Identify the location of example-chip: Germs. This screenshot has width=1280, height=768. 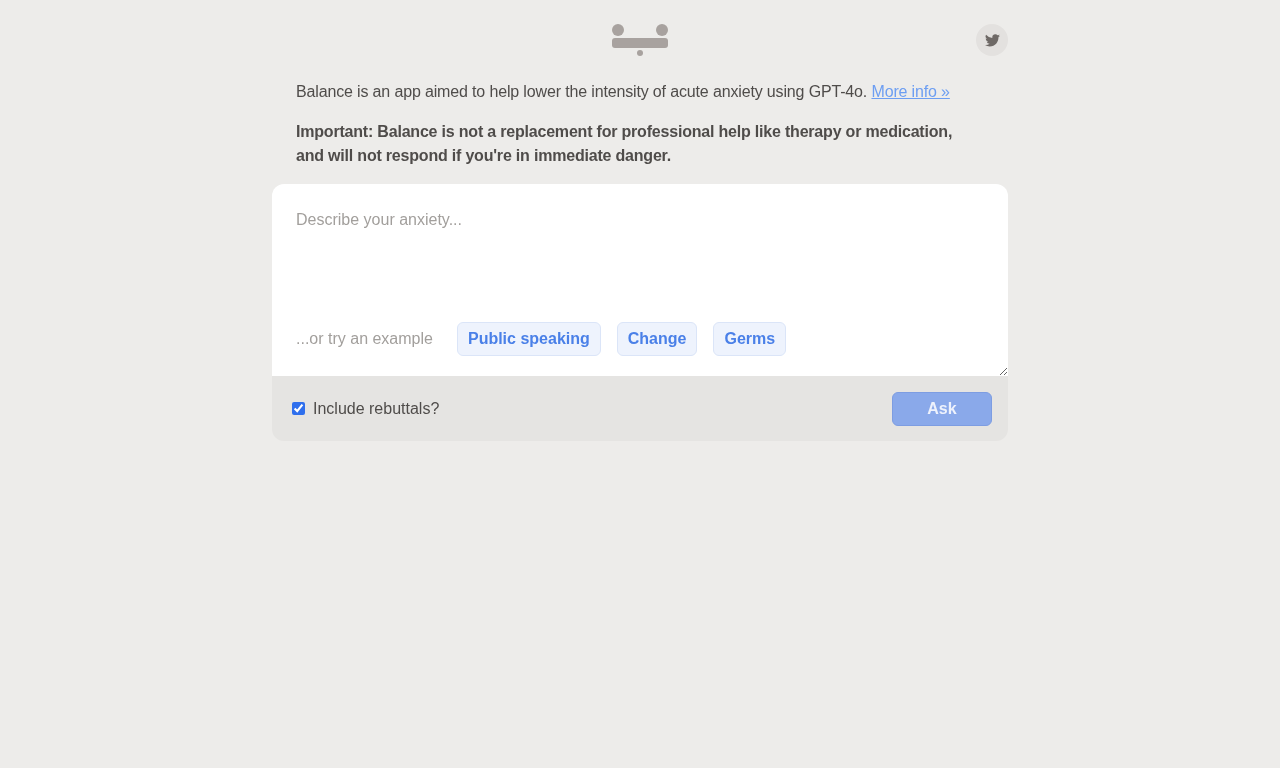
(750, 339).